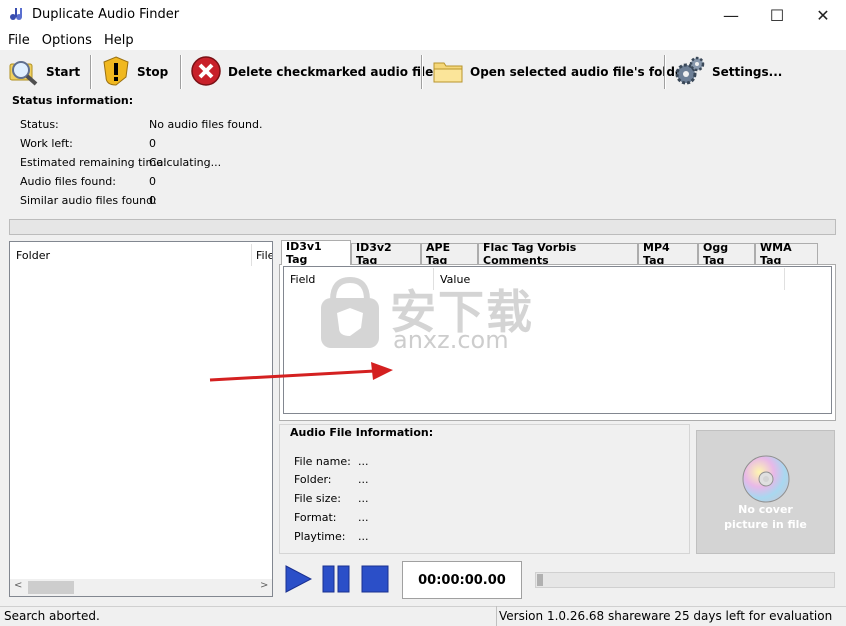  I want to click on app-icon, so click(16, 14).